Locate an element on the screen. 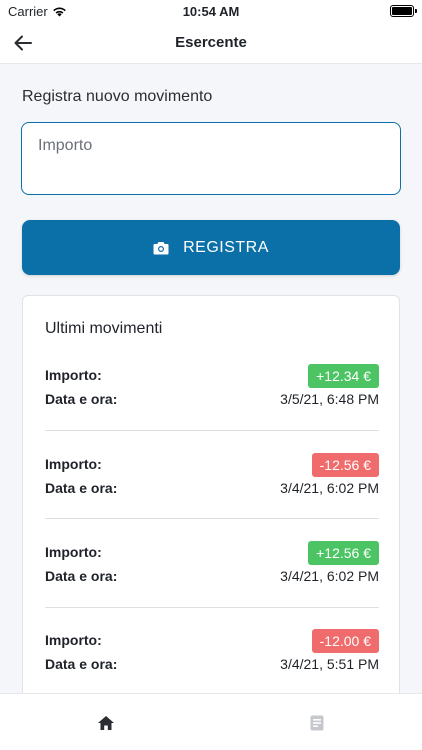  tab-home is located at coordinates (105, 722).